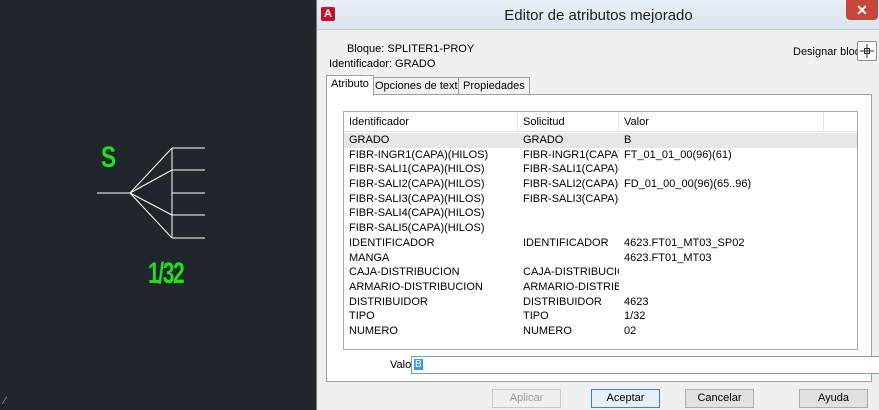 This screenshot has height=410, width=879. What do you see at coordinates (392, 242) in the screenshot?
I see `identificador-cell: IDENTIFICADOR` at bounding box center [392, 242].